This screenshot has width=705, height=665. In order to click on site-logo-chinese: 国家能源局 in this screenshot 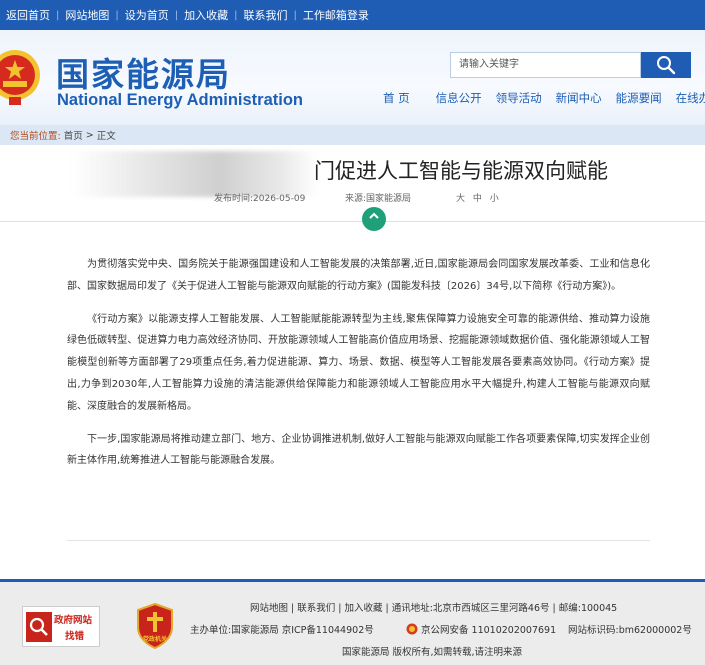, I will do `click(143, 72)`.